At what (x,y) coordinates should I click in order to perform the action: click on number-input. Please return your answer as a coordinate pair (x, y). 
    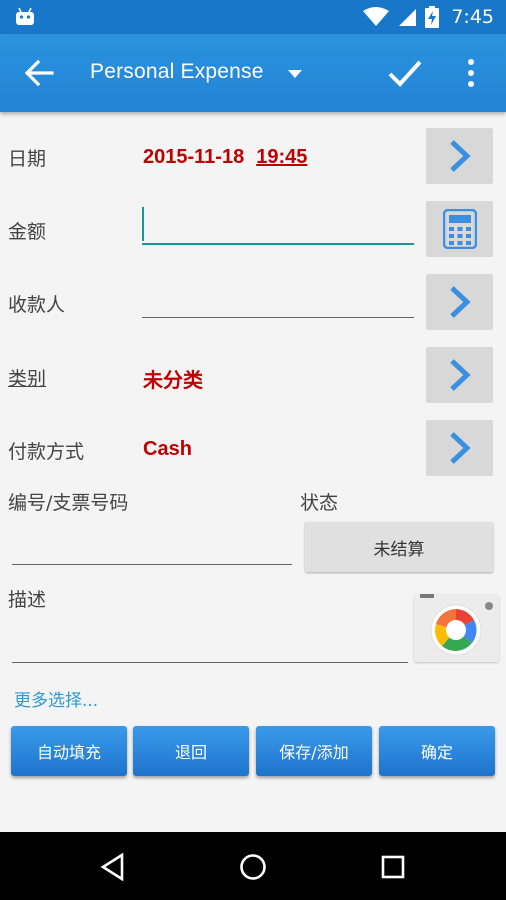
    Looking at the image, I should click on (152, 564).